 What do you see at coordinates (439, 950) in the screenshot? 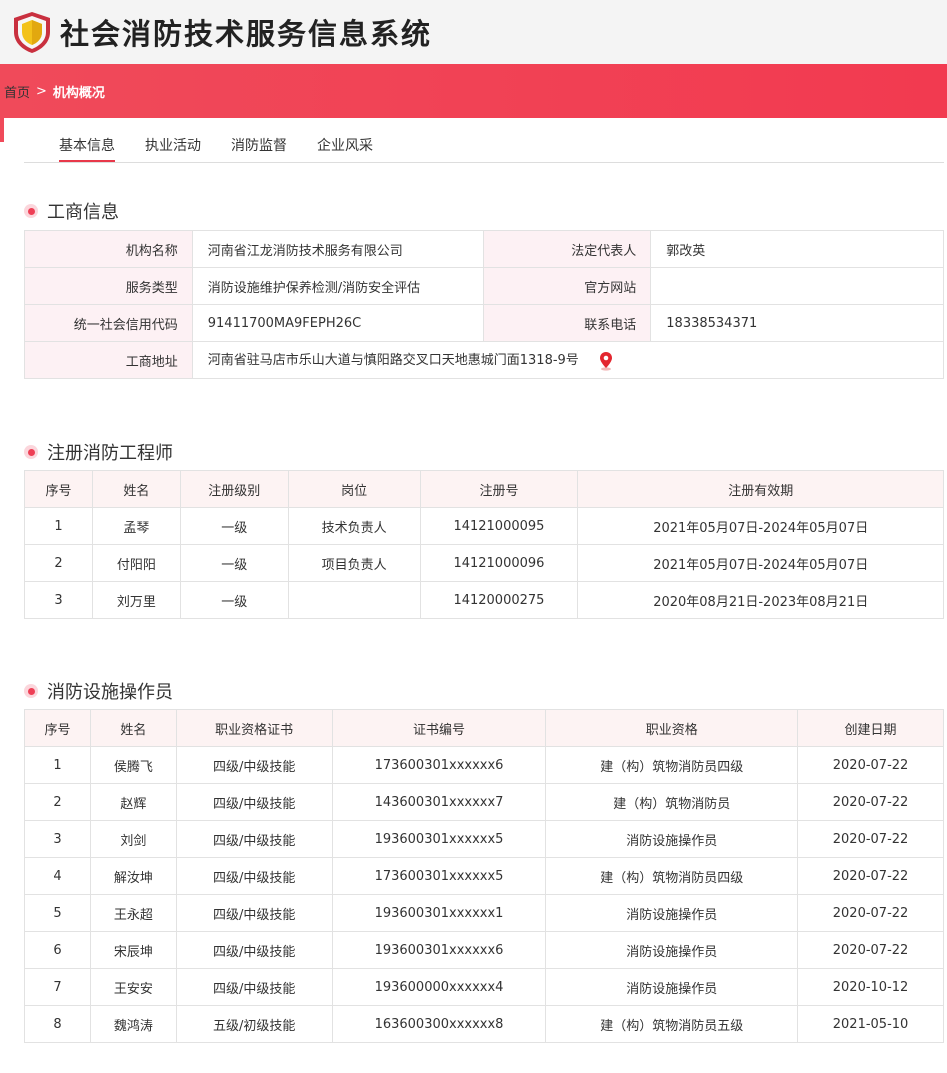
I see `table-cell: 193600301xxxxxx6` at bounding box center [439, 950].